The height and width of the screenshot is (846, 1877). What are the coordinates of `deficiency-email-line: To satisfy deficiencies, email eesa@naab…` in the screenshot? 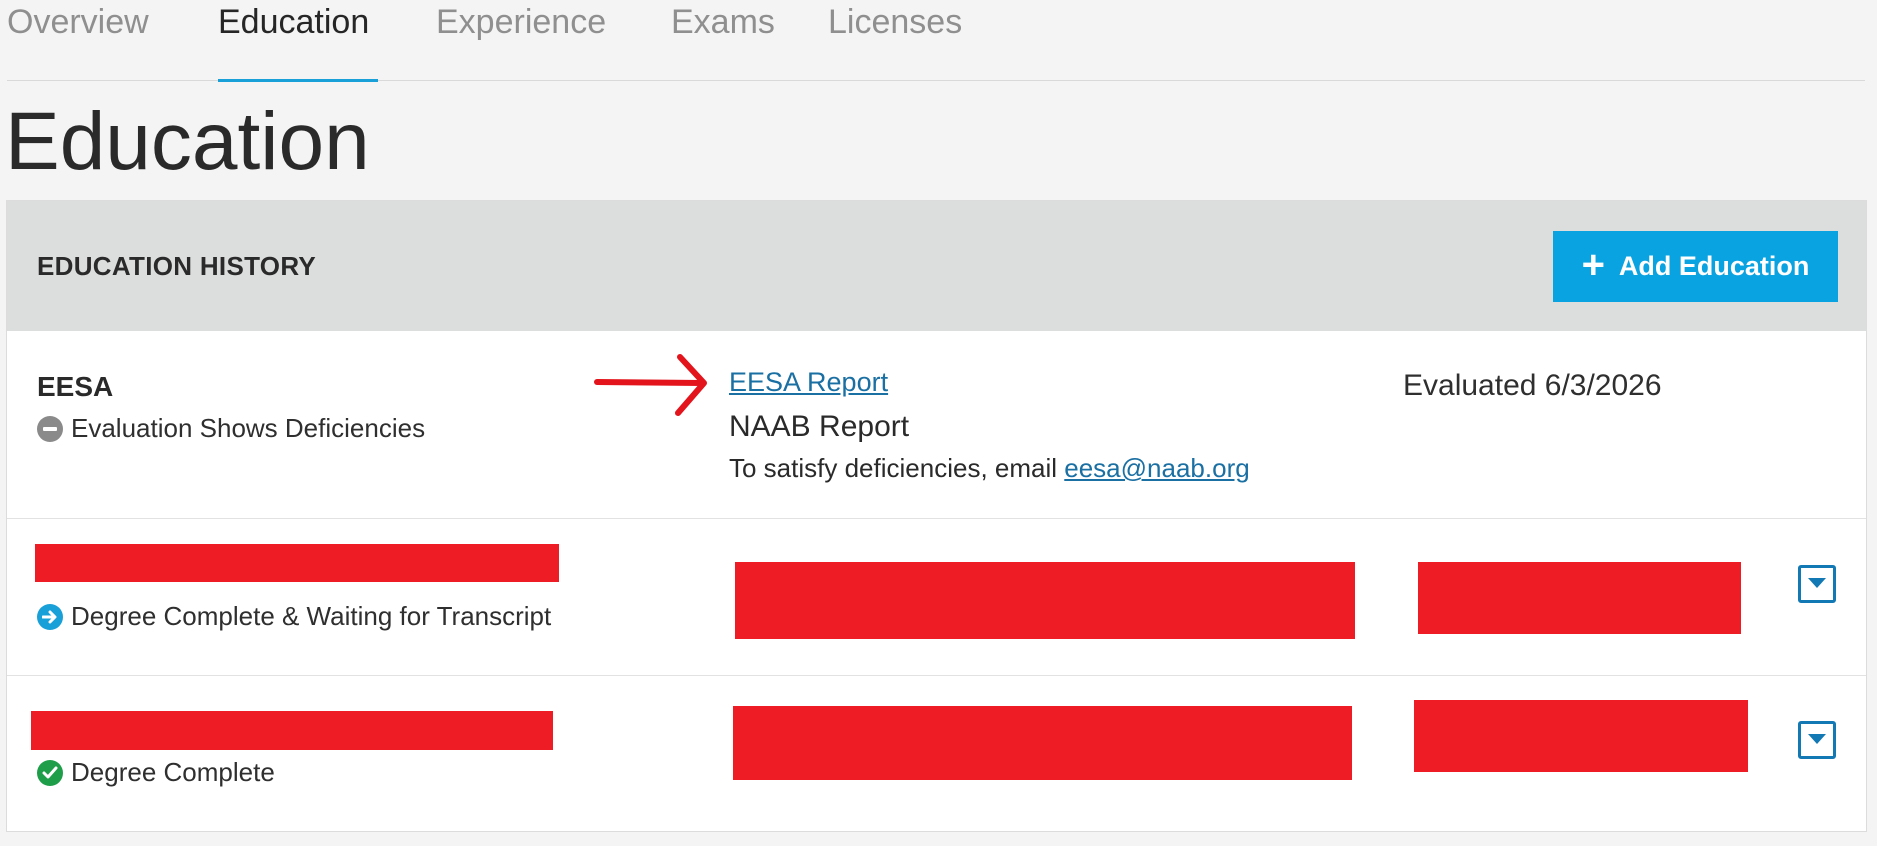 It's located at (989, 468).